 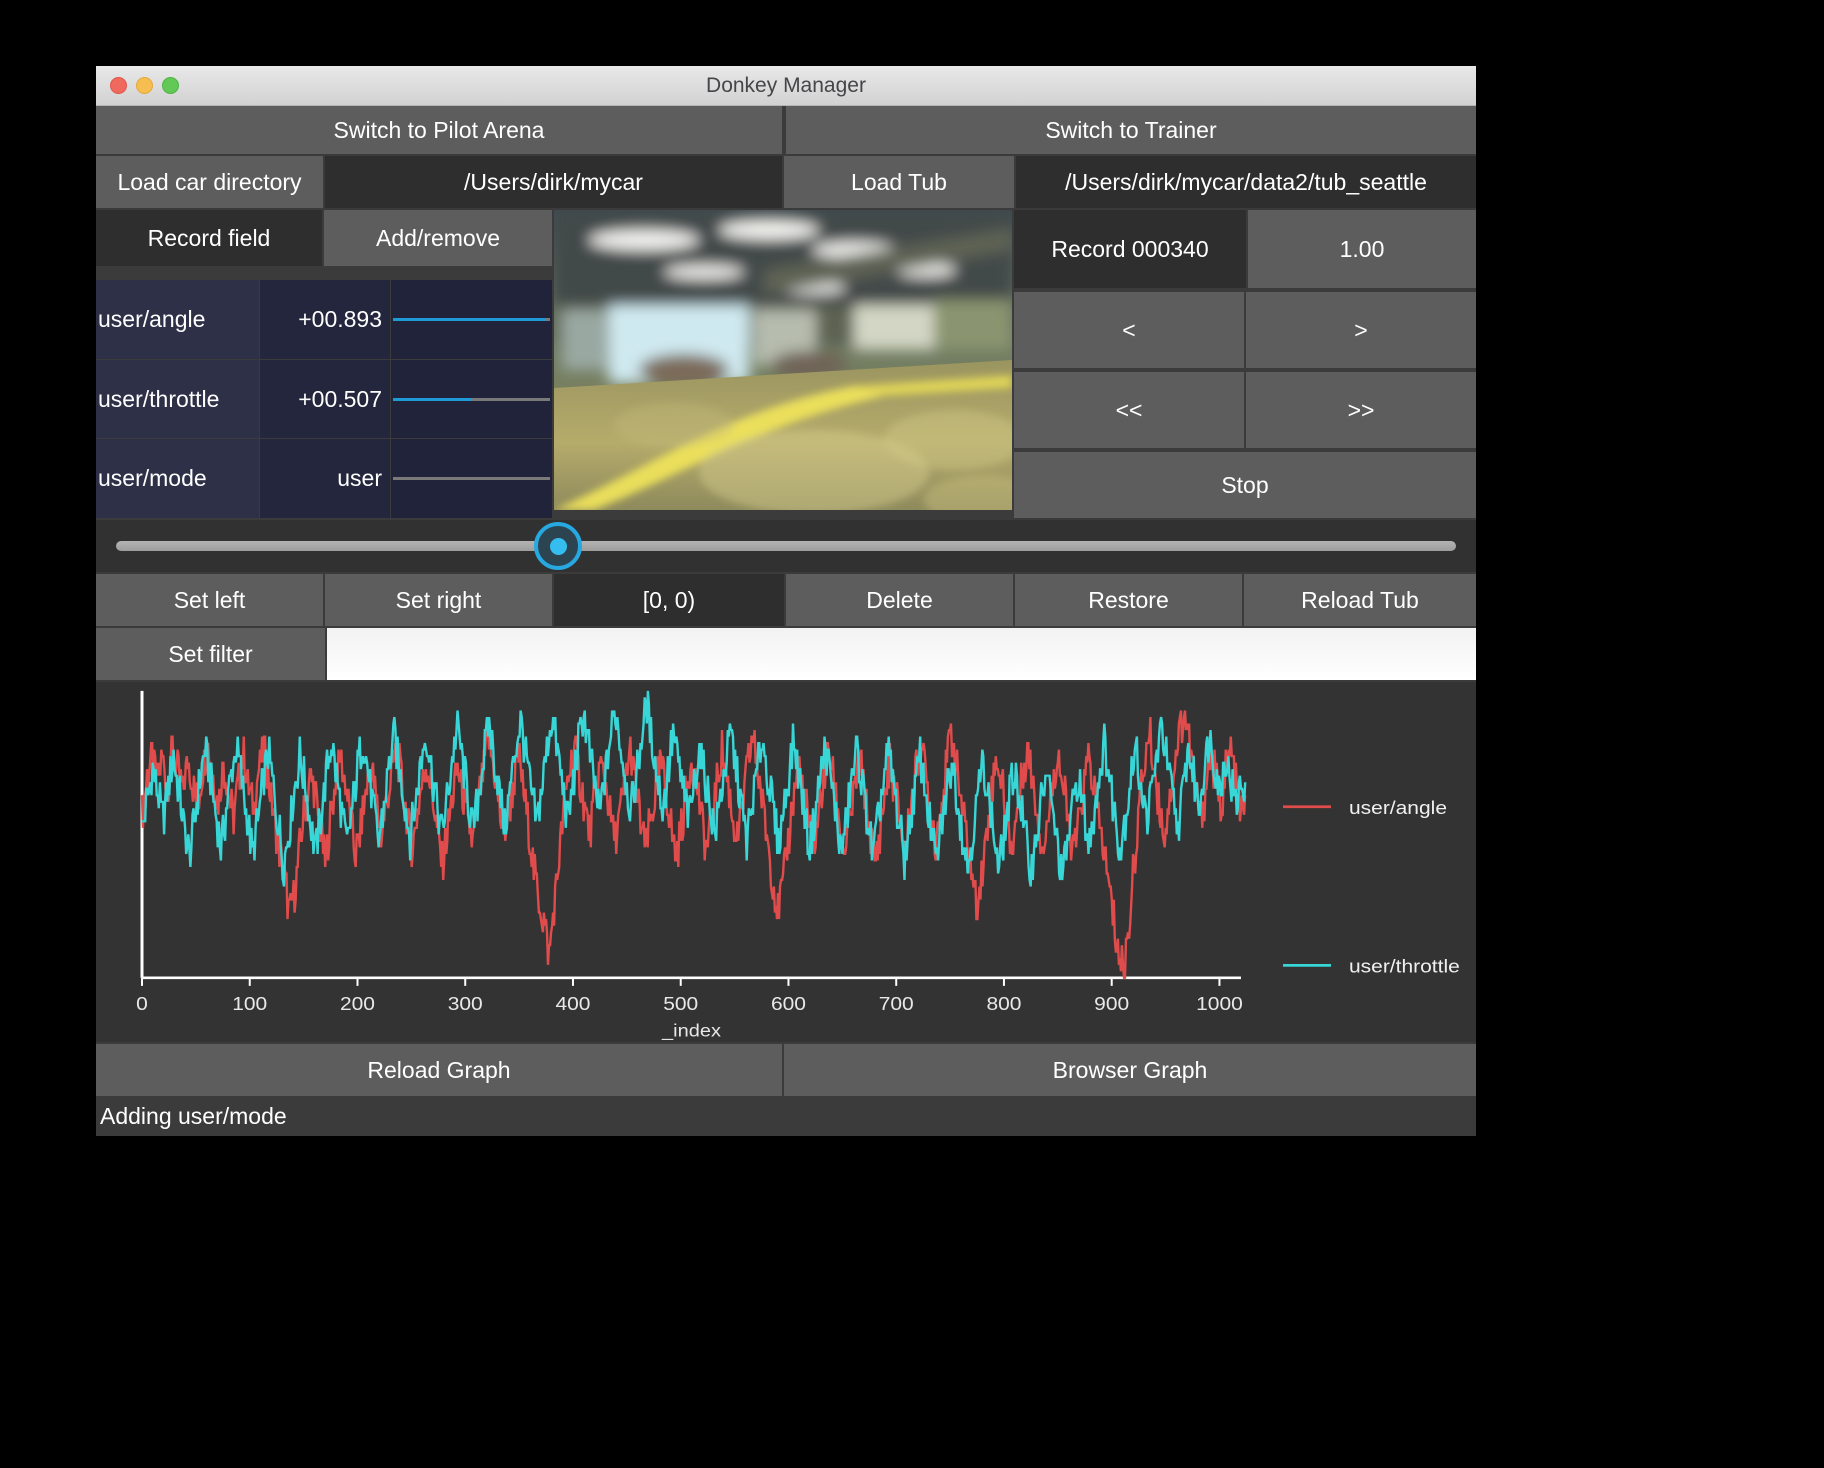 What do you see at coordinates (558, 546) in the screenshot?
I see `scrubber-thumb` at bounding box center [558, 546].